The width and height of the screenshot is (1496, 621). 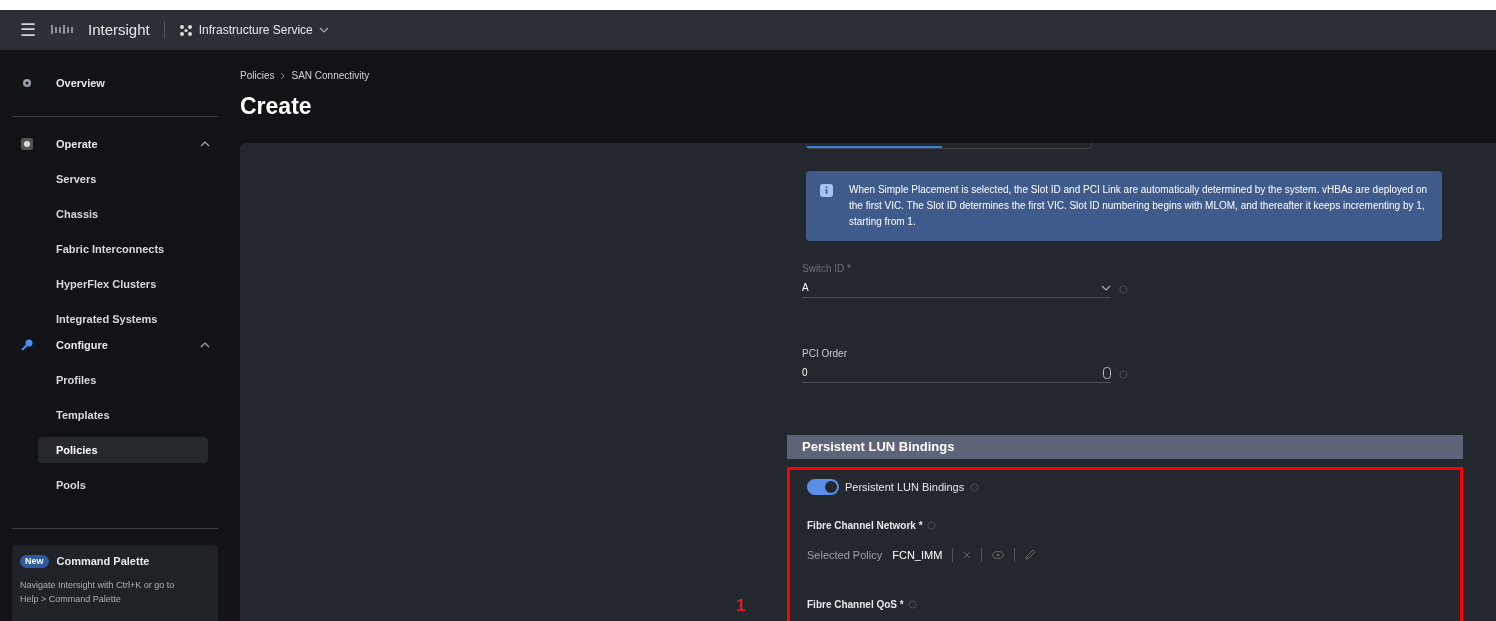 I want to click on nav-item: HyperFlex Clusters, so click(x=123, y=284).